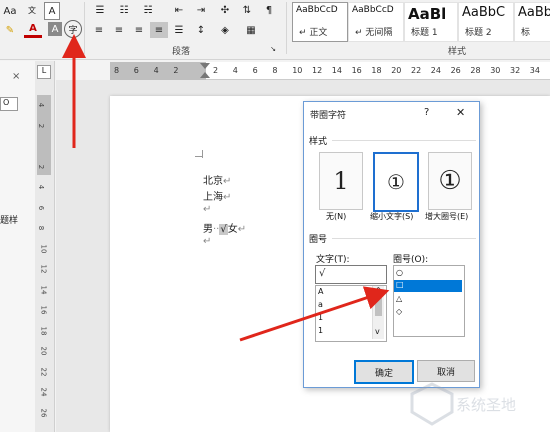 This screenshot has height=432, width=550. I want to click on watermark: 系统圣地, so click(463, 404).